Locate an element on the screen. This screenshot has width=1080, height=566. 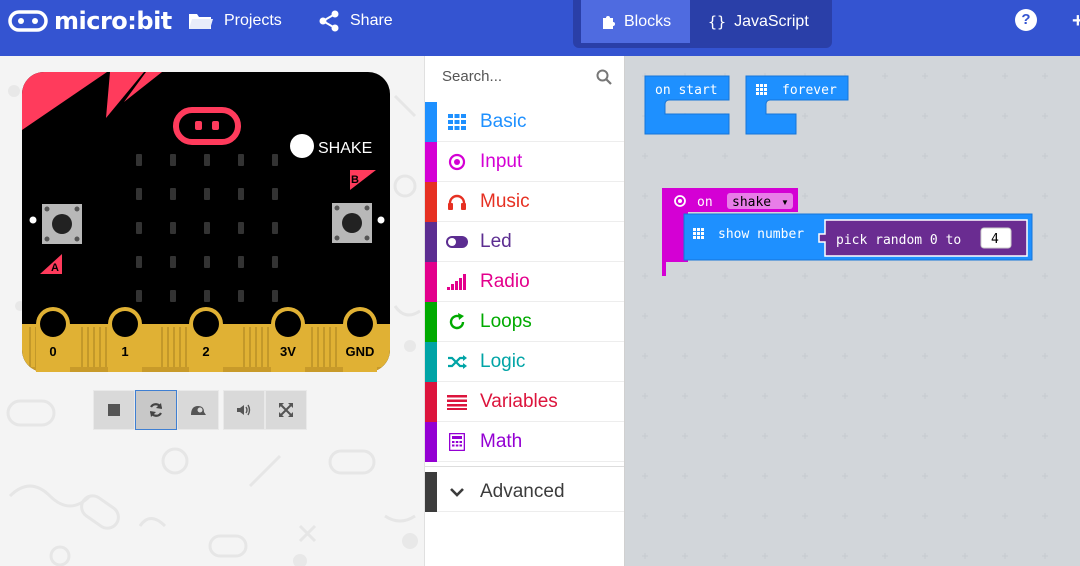
refresh-icon is located at coordinates (457, 322).